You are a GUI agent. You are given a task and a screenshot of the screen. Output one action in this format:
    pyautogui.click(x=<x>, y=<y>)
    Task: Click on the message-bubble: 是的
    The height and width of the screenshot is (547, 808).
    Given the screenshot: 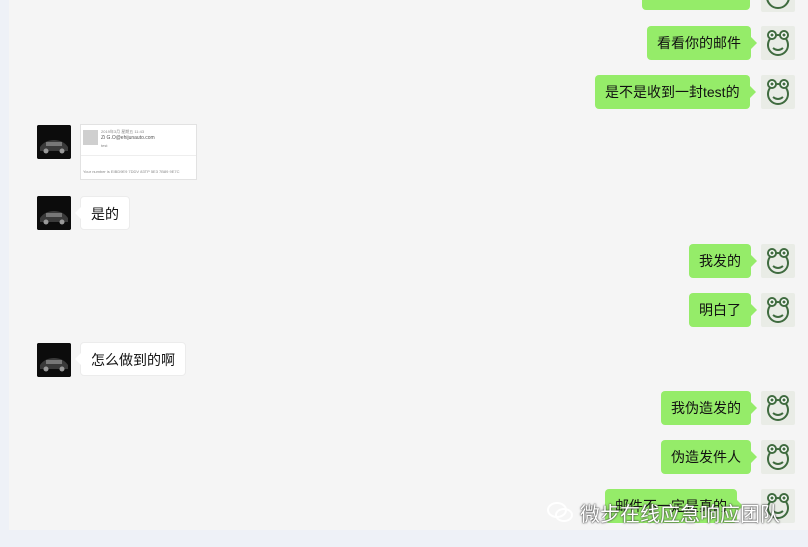 What is the action you would take?
    pyautogui.click(x=102, y=213)
    